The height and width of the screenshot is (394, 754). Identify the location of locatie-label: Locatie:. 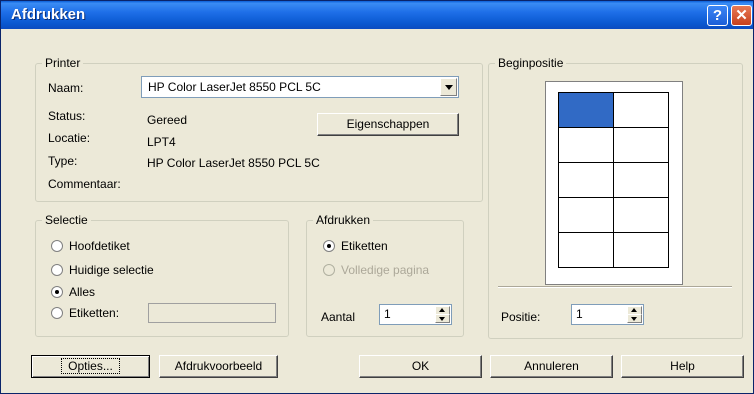
(69, 138).